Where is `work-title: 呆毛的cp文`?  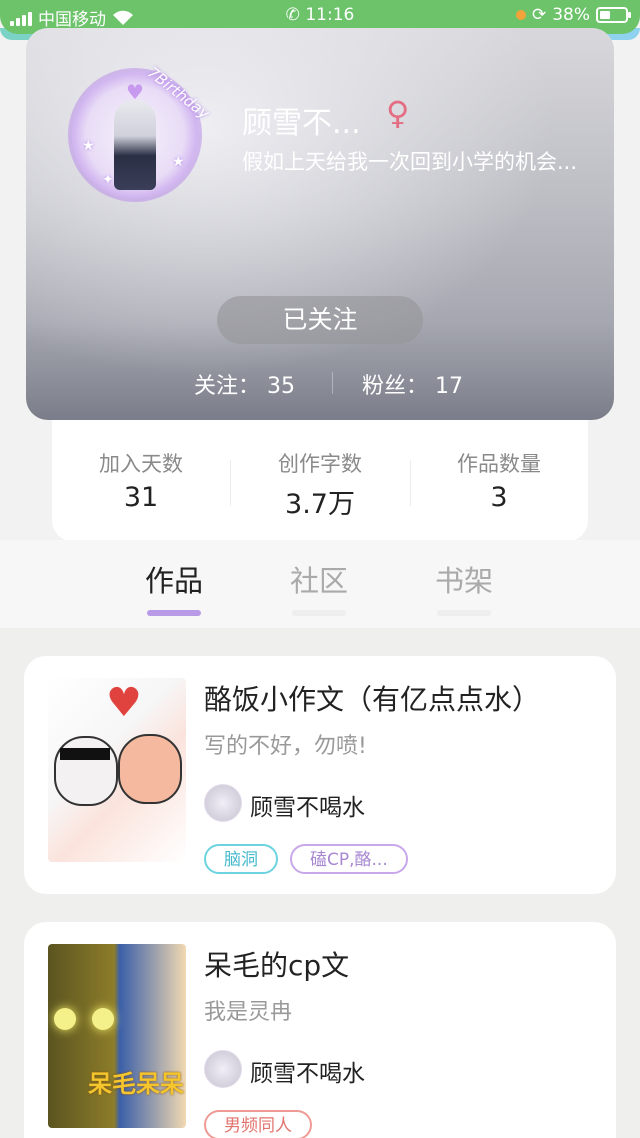
work-title: 呆毛的cp文 is located at coordinates (276, 964).